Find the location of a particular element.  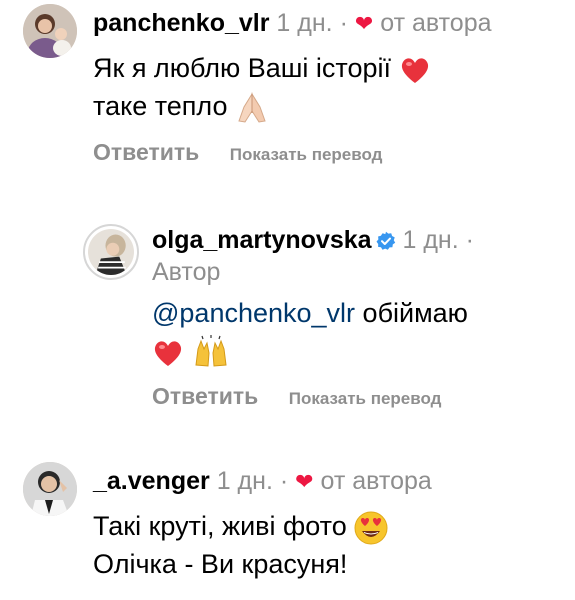

username: panchenko_vlr is located at coordinates (181, 23).